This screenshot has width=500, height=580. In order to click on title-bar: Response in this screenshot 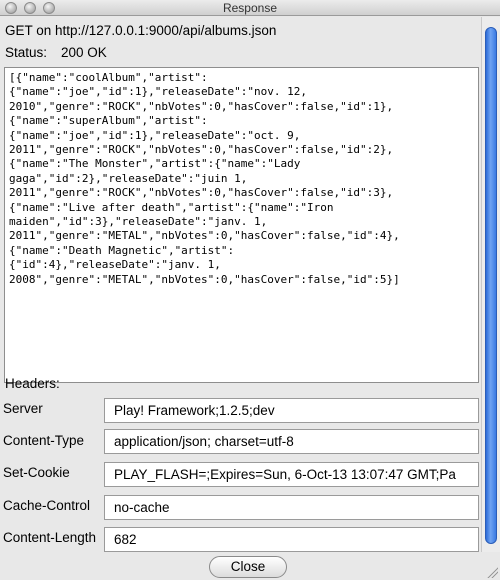, I will do `click(250, 8)`.